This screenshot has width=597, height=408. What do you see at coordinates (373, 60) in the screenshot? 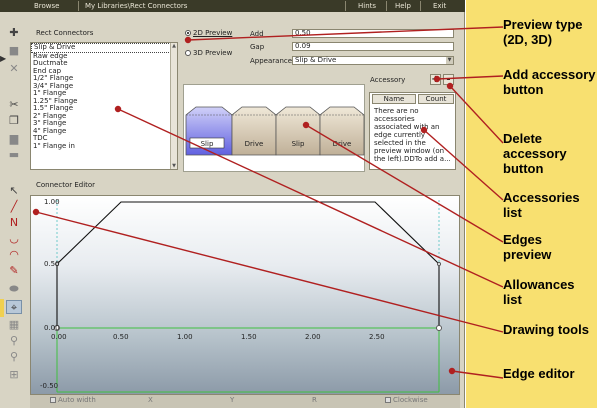
I see `appearance-select: Slip & Drive ▼` at bounding box center [373, 60].